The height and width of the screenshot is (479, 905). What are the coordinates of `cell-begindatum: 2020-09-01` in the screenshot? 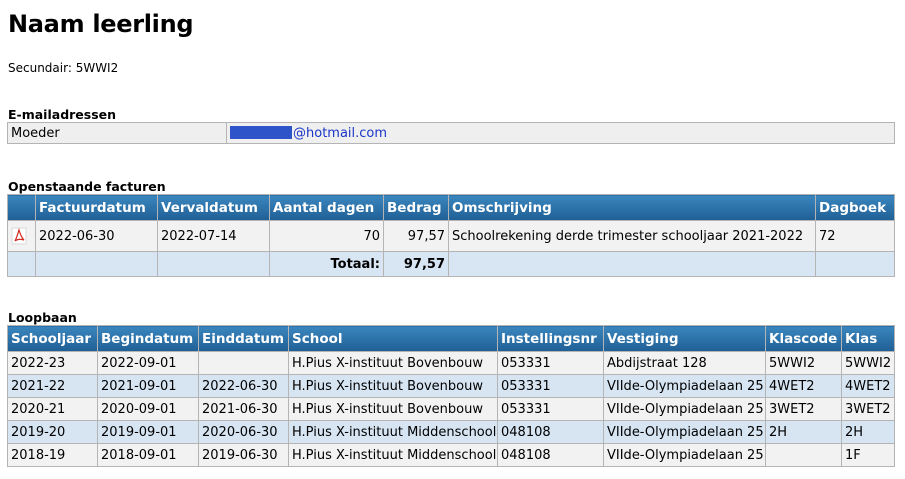 It's located at (148, 409).